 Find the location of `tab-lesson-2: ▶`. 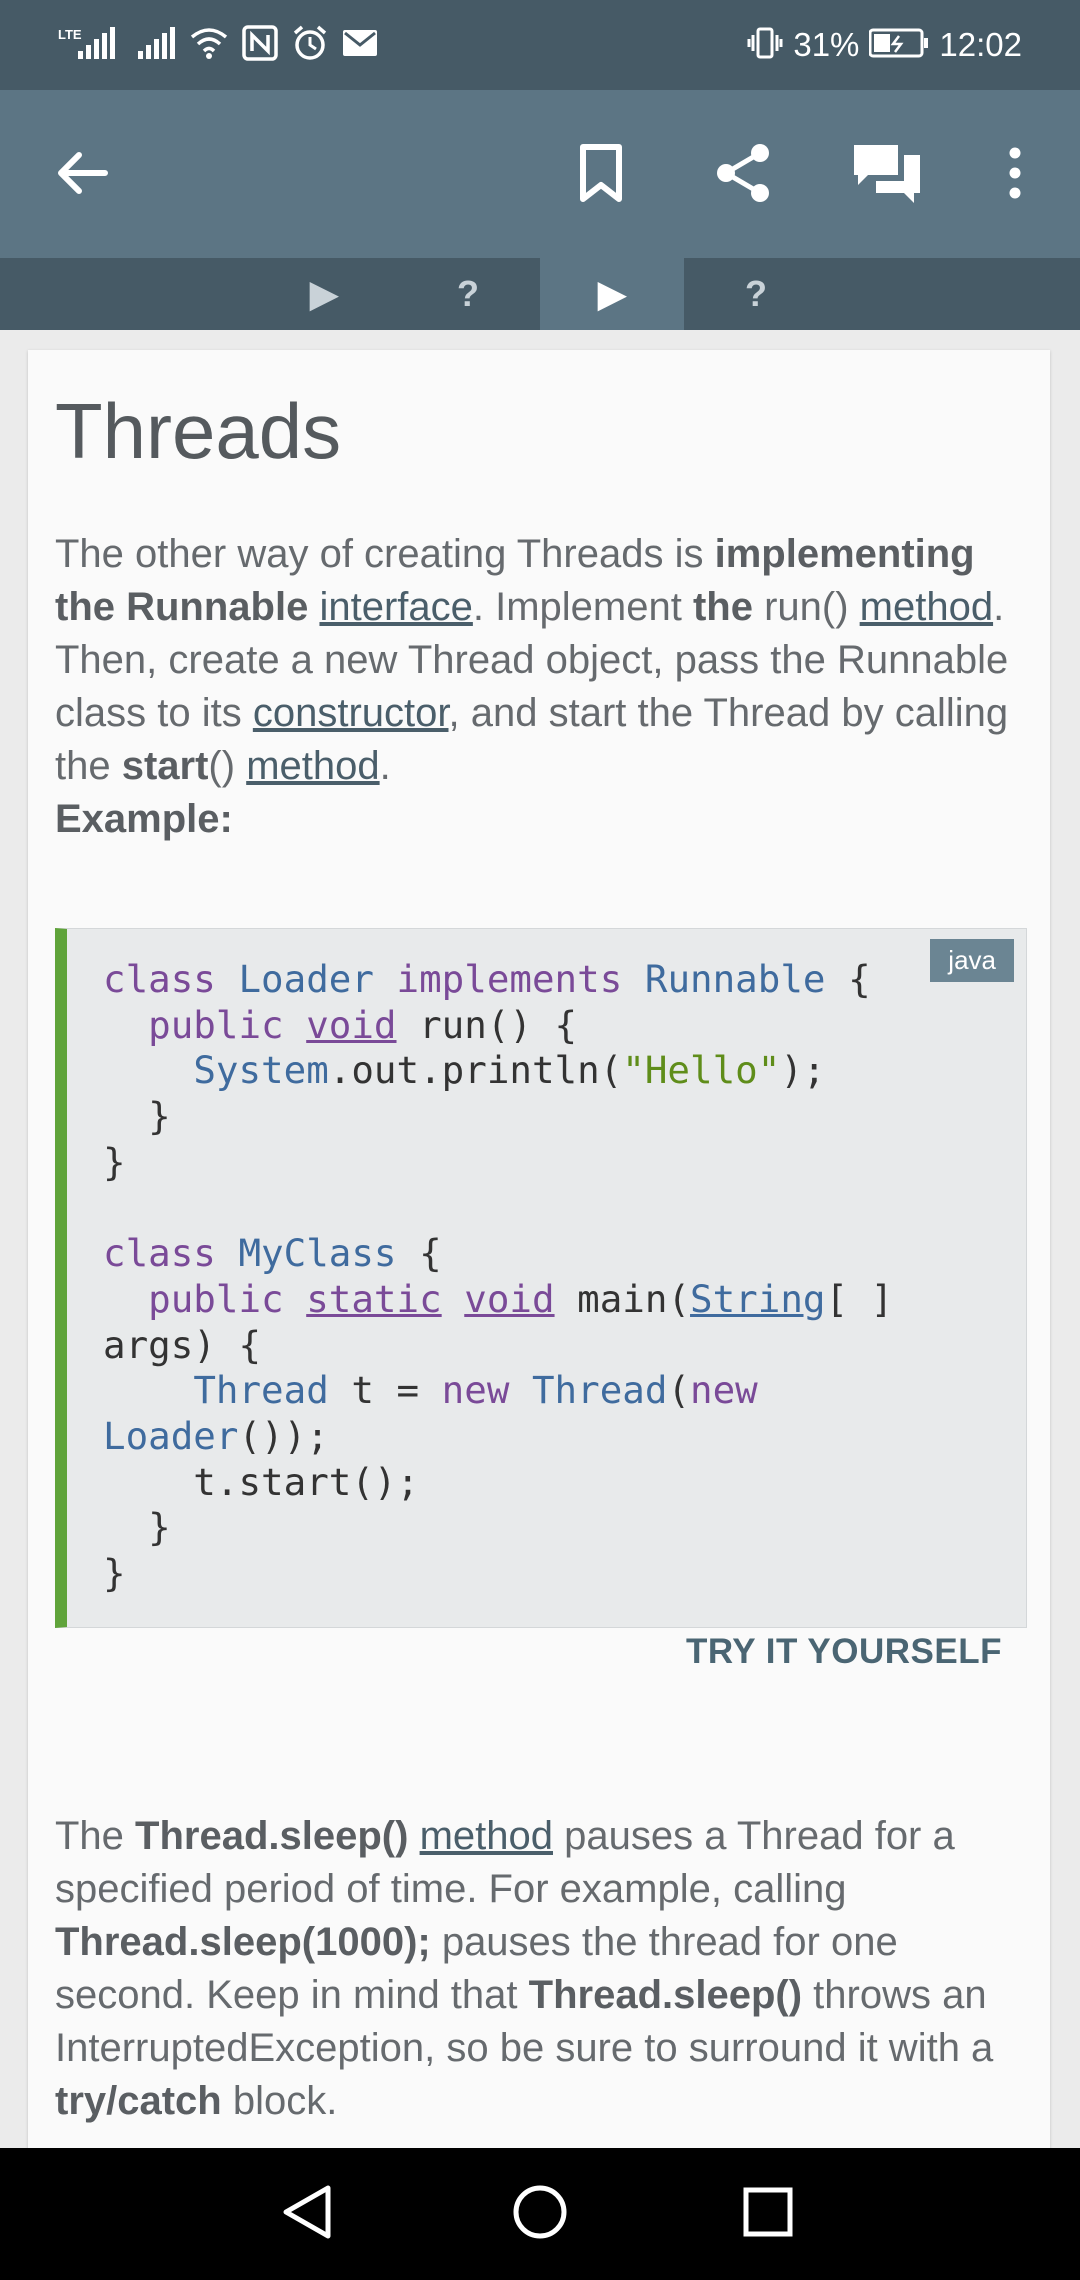

tab-lesson-2: ▶ is located at coordinates (612, 294).